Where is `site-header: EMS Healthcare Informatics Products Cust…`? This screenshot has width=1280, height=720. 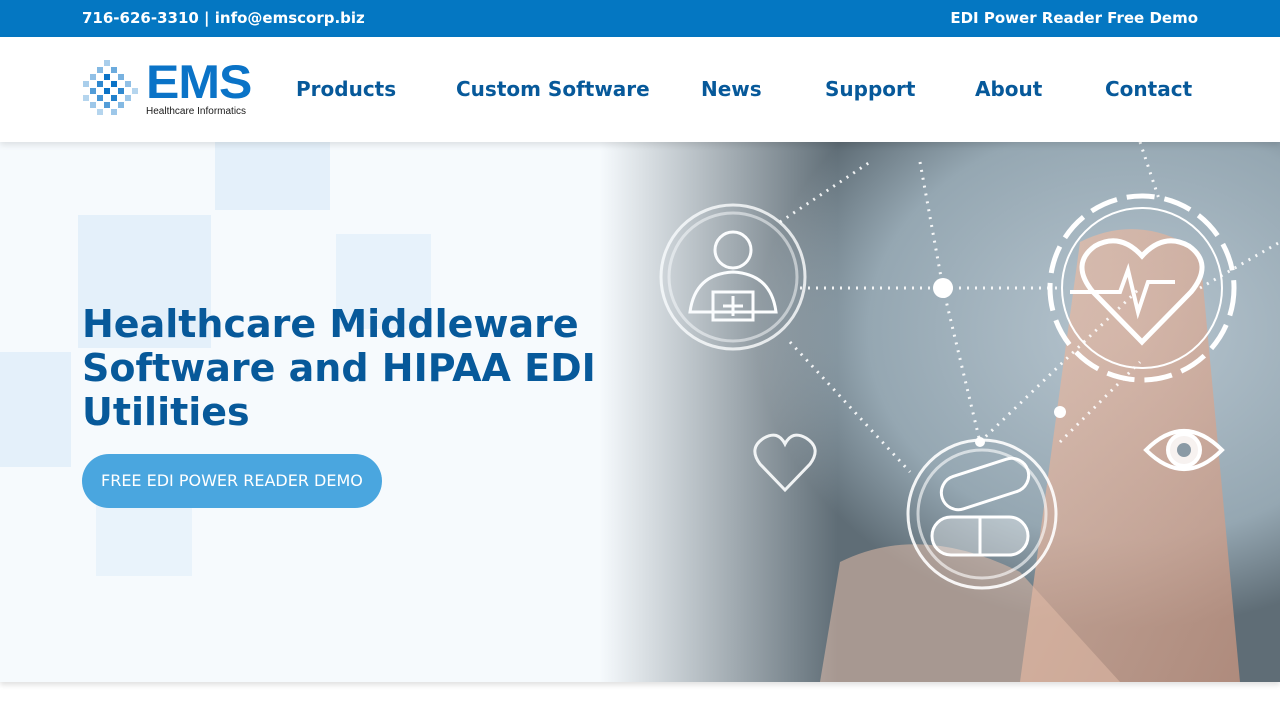
site-header: EMS Healthcare Informatics Products Cust… is located at coordinates (640, 89).